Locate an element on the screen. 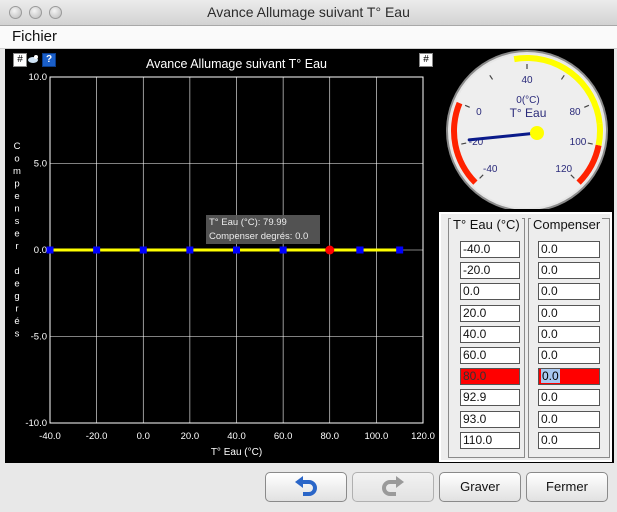  x-tick-label: 60.0 is located at coordinates (283, 436).